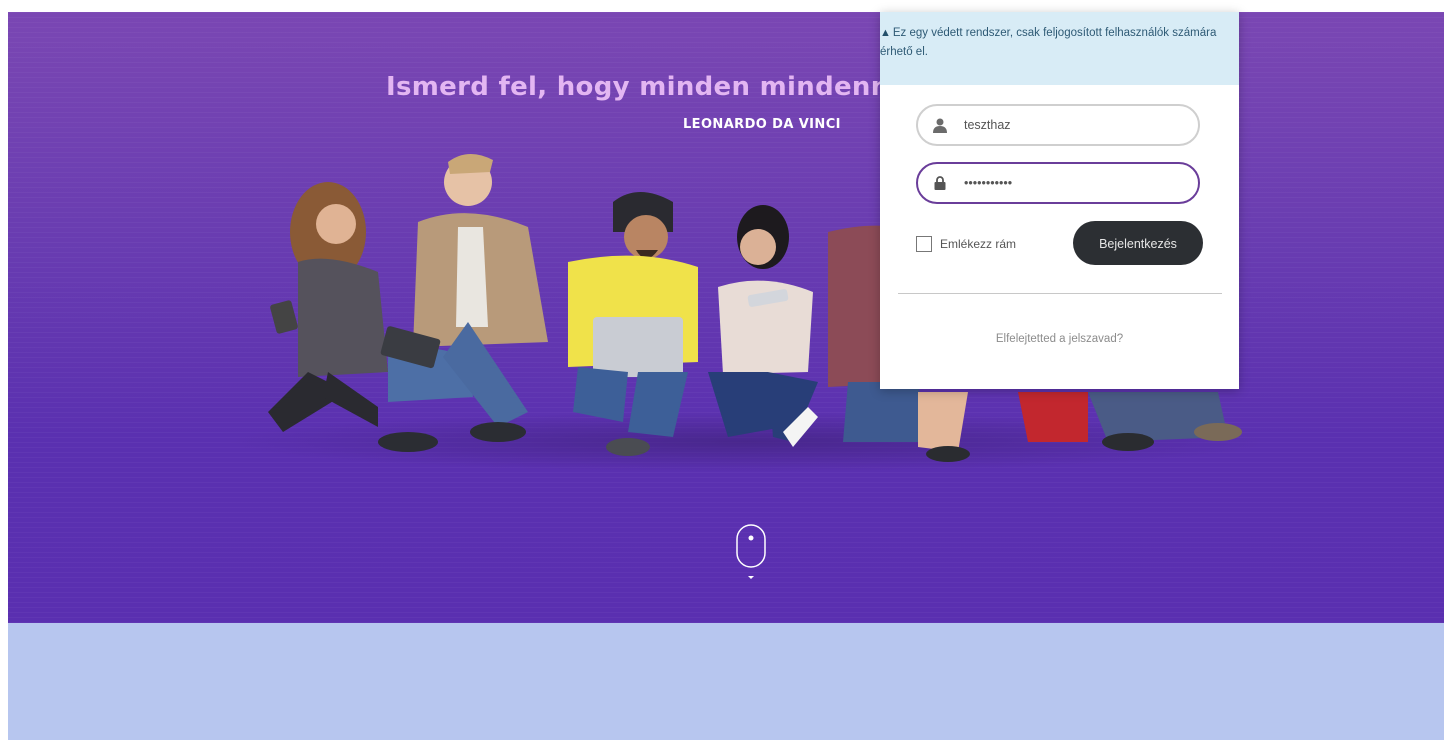 The height and width of the screenshot is (740, 1444). What do you see at coordinates (1059, 339) in the screenshot?
I see `forgot-password-link: Elfelejtetted a jelszavad?` at bounding box center [1059, 339].